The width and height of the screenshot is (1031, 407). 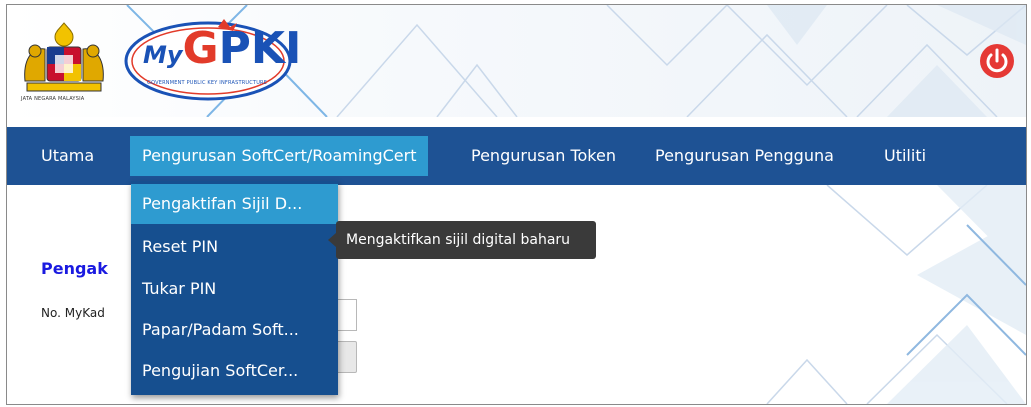 What do you see at coordinates (207, 83) in the screenshot?
I see `logo-subtitle: GOVERNMENT PUBLIC KEY INFRASTRUCTURE` at bounding box center [207, 83].